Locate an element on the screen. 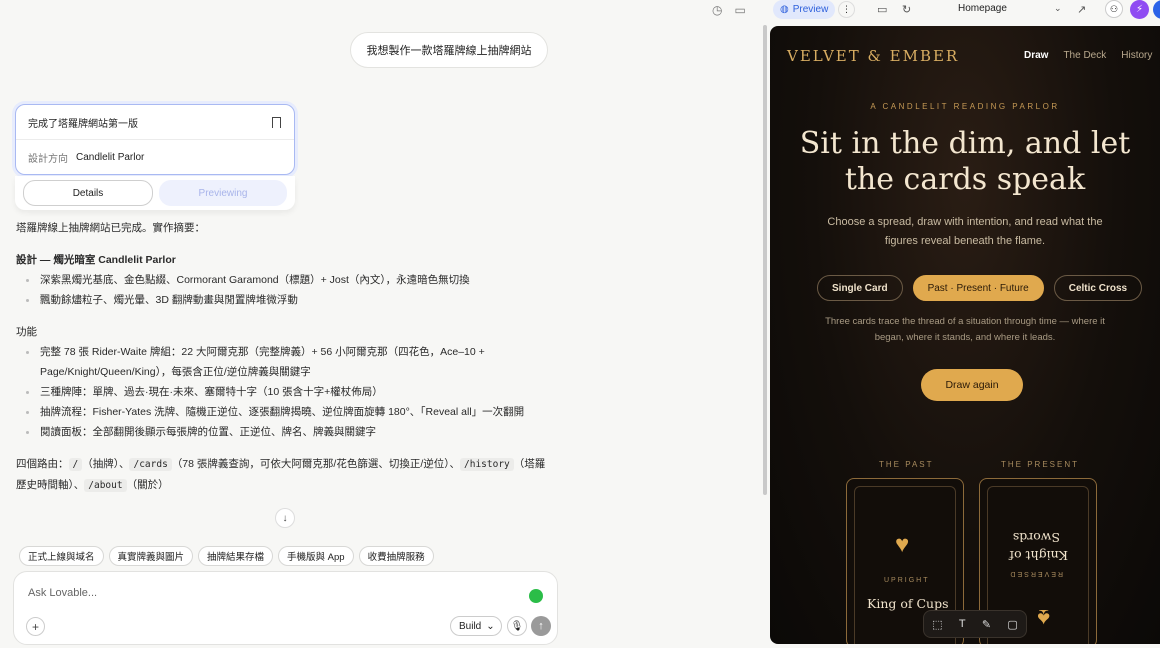 The width and height of the screenshot is (1160, 648). list-item: 閱讀面板：全部翻開後顯示每張牌的位置、正逆位、牌名、牌義與關鍵字 is located at coordinates (286, 432).